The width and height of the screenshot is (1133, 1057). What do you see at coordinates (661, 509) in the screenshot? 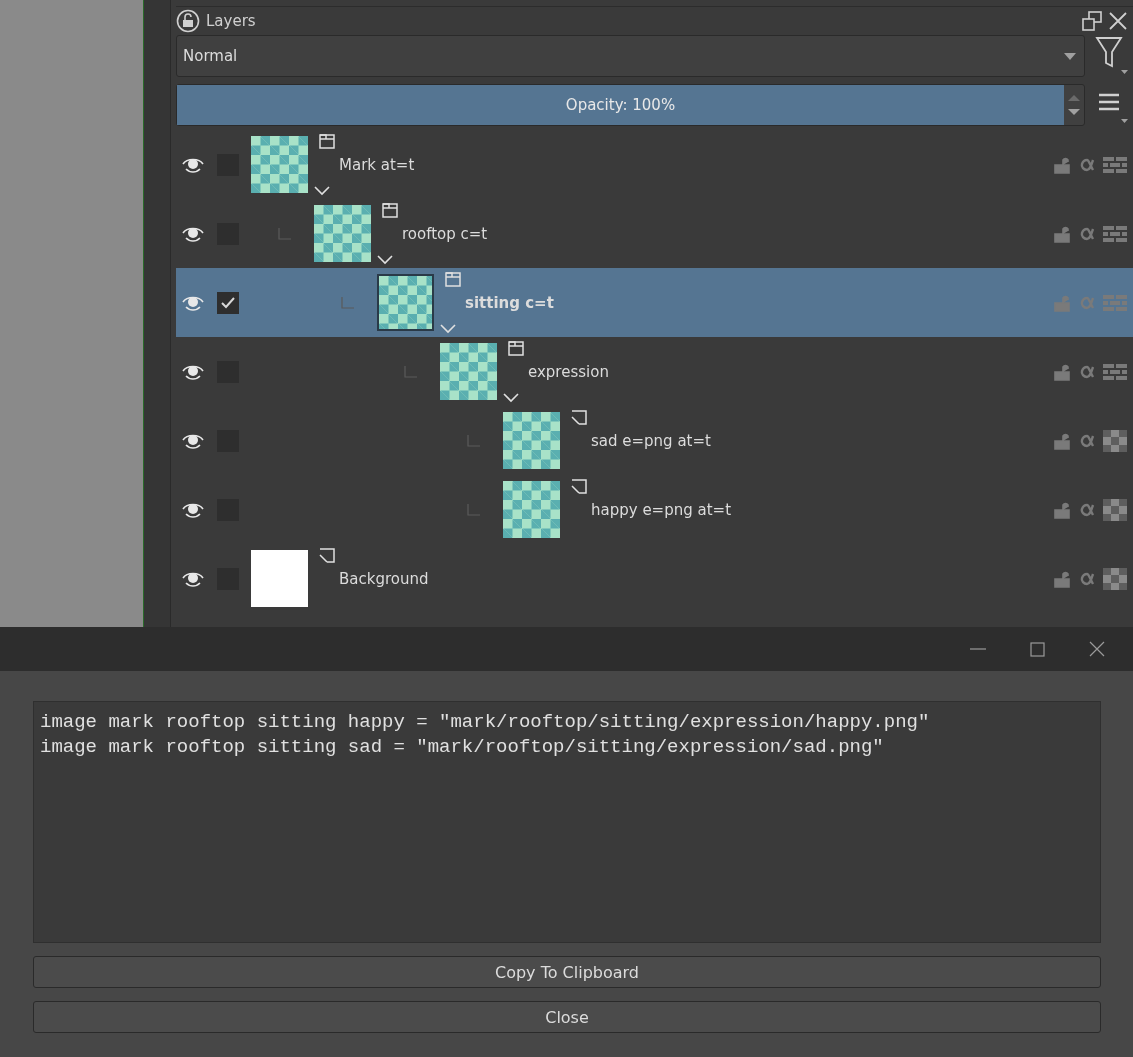
I see `layer-name: happy e=png at=t` at bounding box center [661, 509].